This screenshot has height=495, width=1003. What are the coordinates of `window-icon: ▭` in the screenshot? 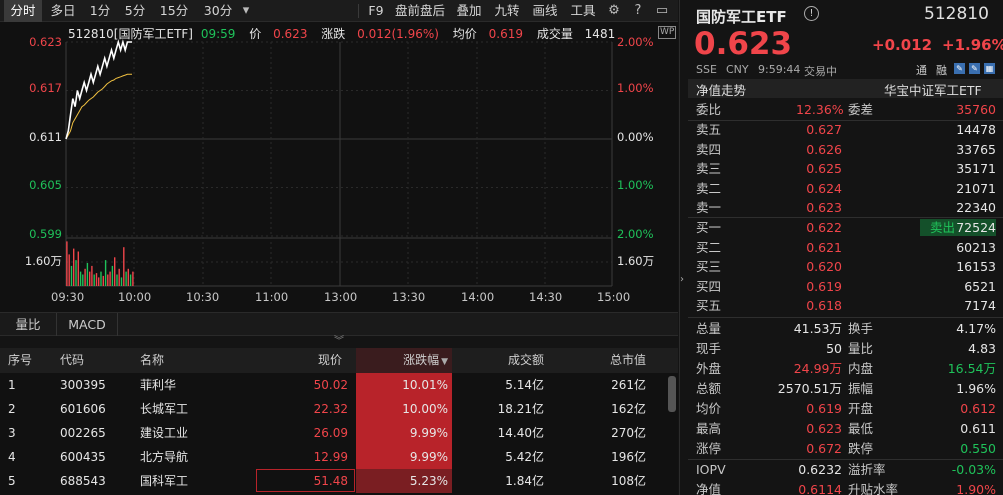 It's located at (662, 11).